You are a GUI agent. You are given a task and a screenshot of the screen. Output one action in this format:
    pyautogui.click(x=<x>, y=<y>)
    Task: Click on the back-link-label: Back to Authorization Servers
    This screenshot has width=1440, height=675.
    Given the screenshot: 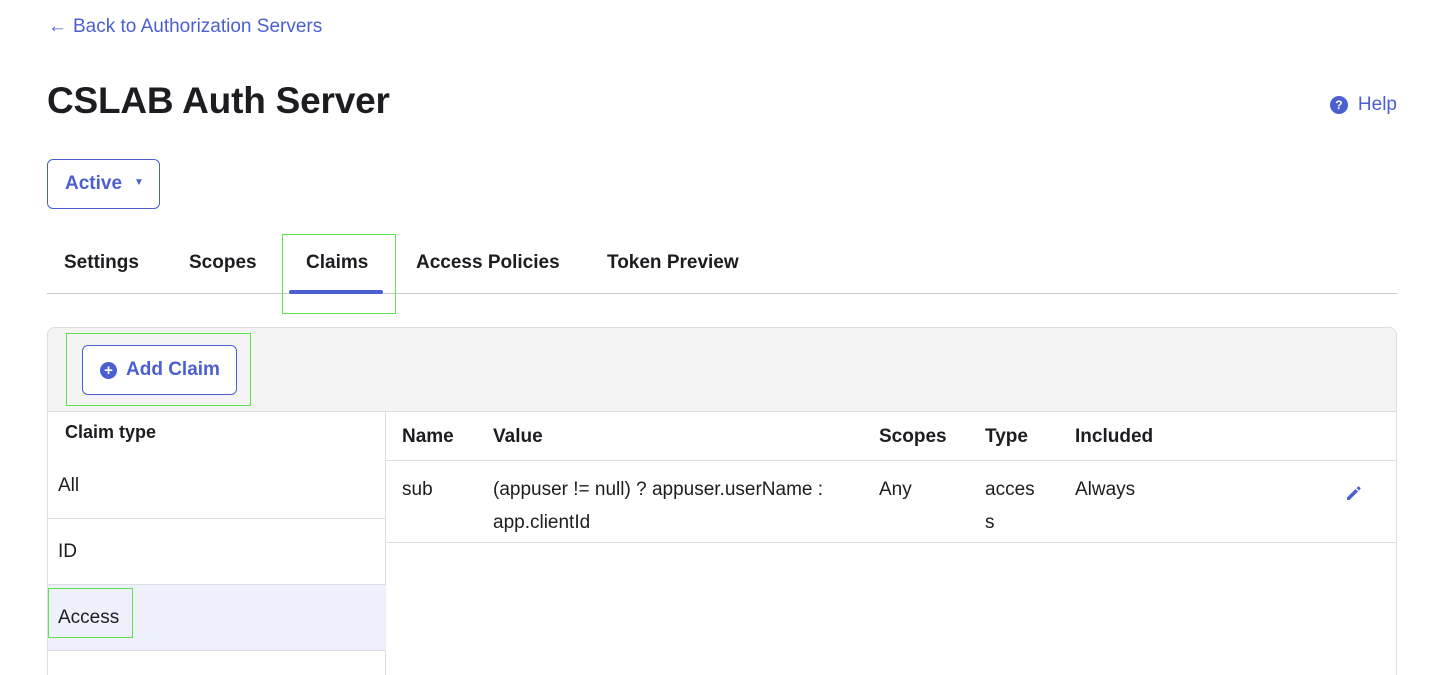 What is the action you would take?
    pyautogui.click(x=198, y=26)
    